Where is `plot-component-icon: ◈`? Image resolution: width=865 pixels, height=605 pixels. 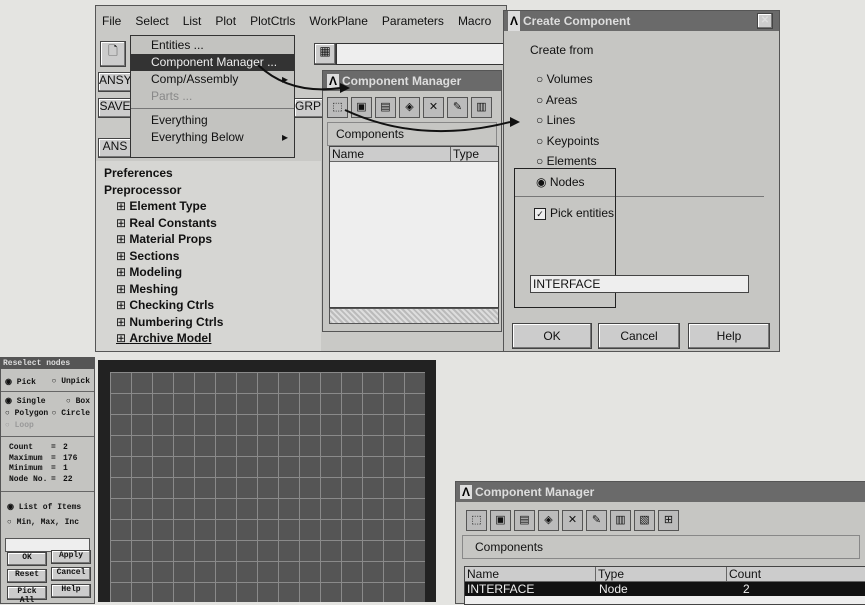
plot-component-icon: ◈ is located at coordinates (548, 520).